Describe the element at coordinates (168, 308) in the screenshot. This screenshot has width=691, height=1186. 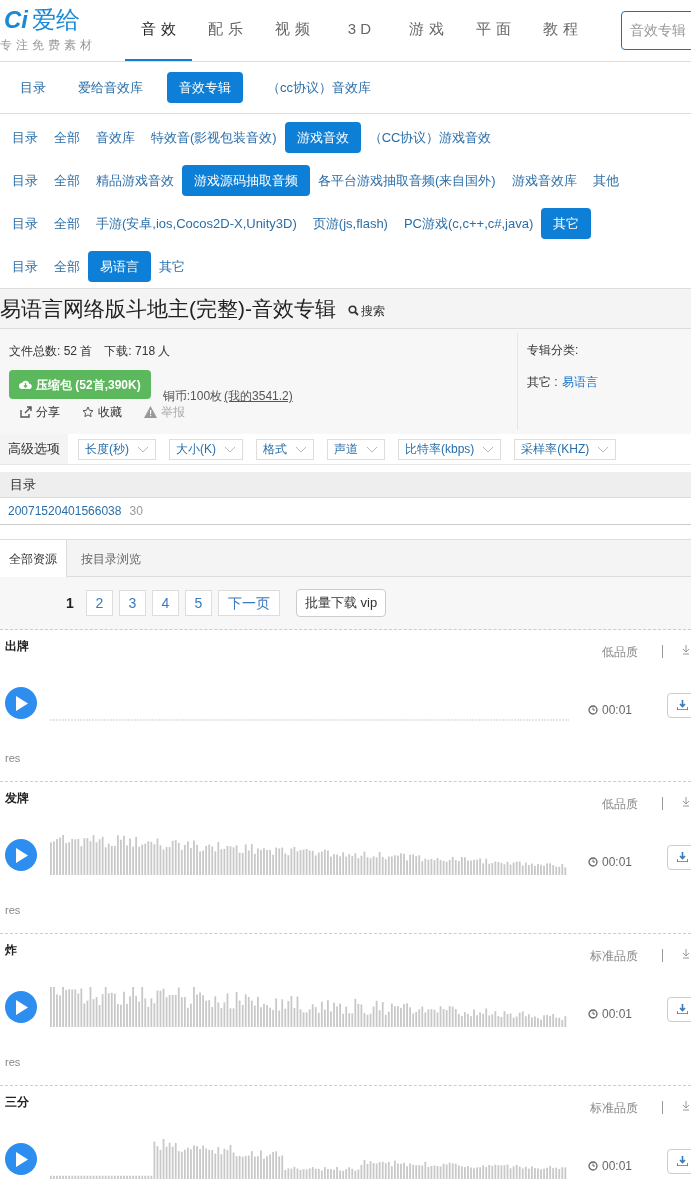
I see `album-title: 易语言网络版斗地主(完整)-音效专辑` at that location.